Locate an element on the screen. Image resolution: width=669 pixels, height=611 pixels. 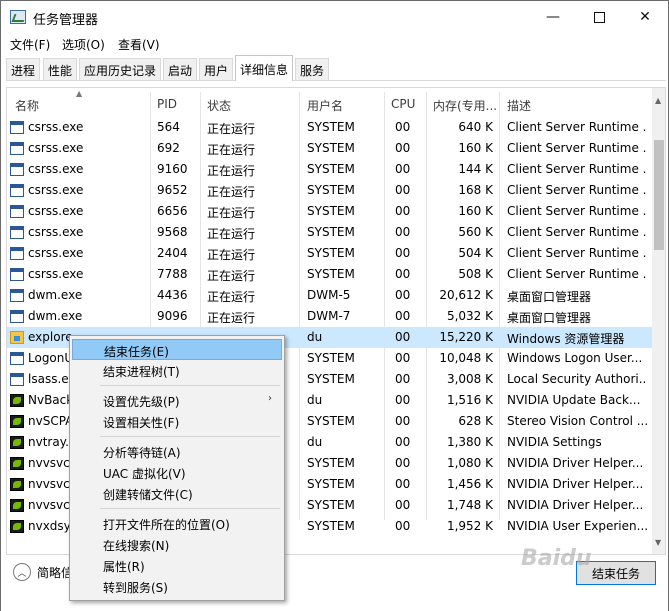
column-cpu: CPU is located at coordinates (403, 104).